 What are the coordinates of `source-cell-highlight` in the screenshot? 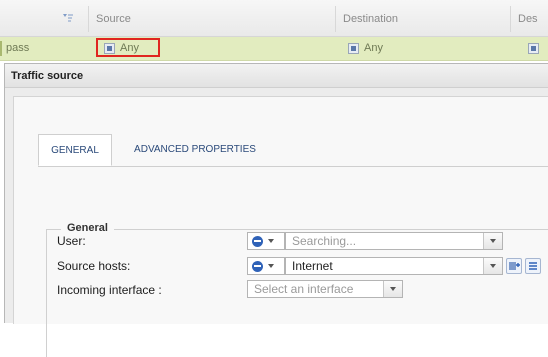 It's located at (128, 47).